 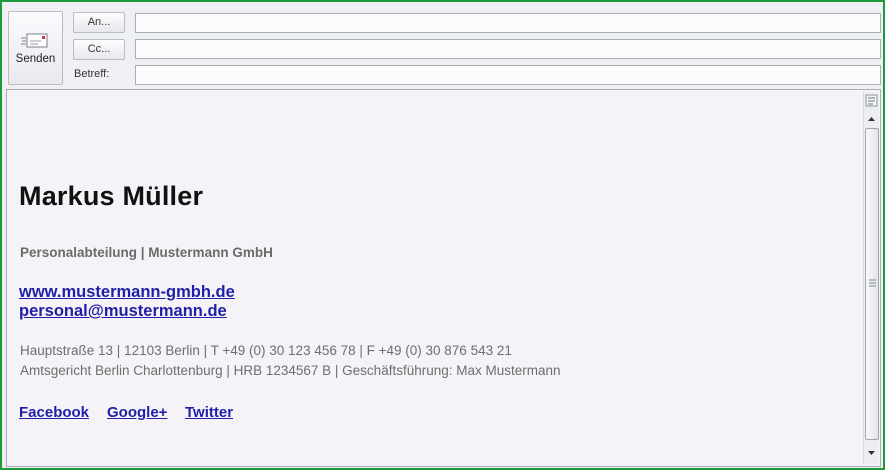 What do you see at coordinates (92, 74) in the screenshot?
I see `subject-label: Betreff:` at bounding box center [92, 74].